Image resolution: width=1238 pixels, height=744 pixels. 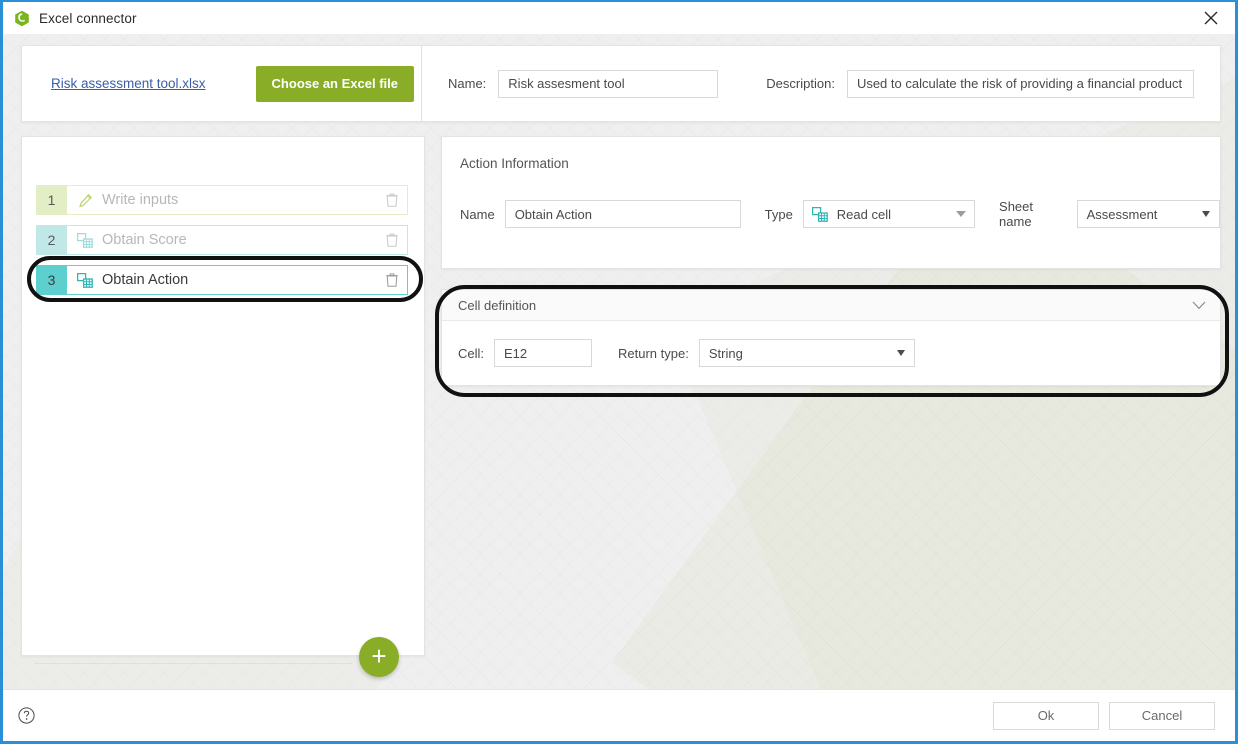 What do you see at coordinates (51, 280) in the screenshot?
I see `action-index: 3` at bounding box center [51, 280].